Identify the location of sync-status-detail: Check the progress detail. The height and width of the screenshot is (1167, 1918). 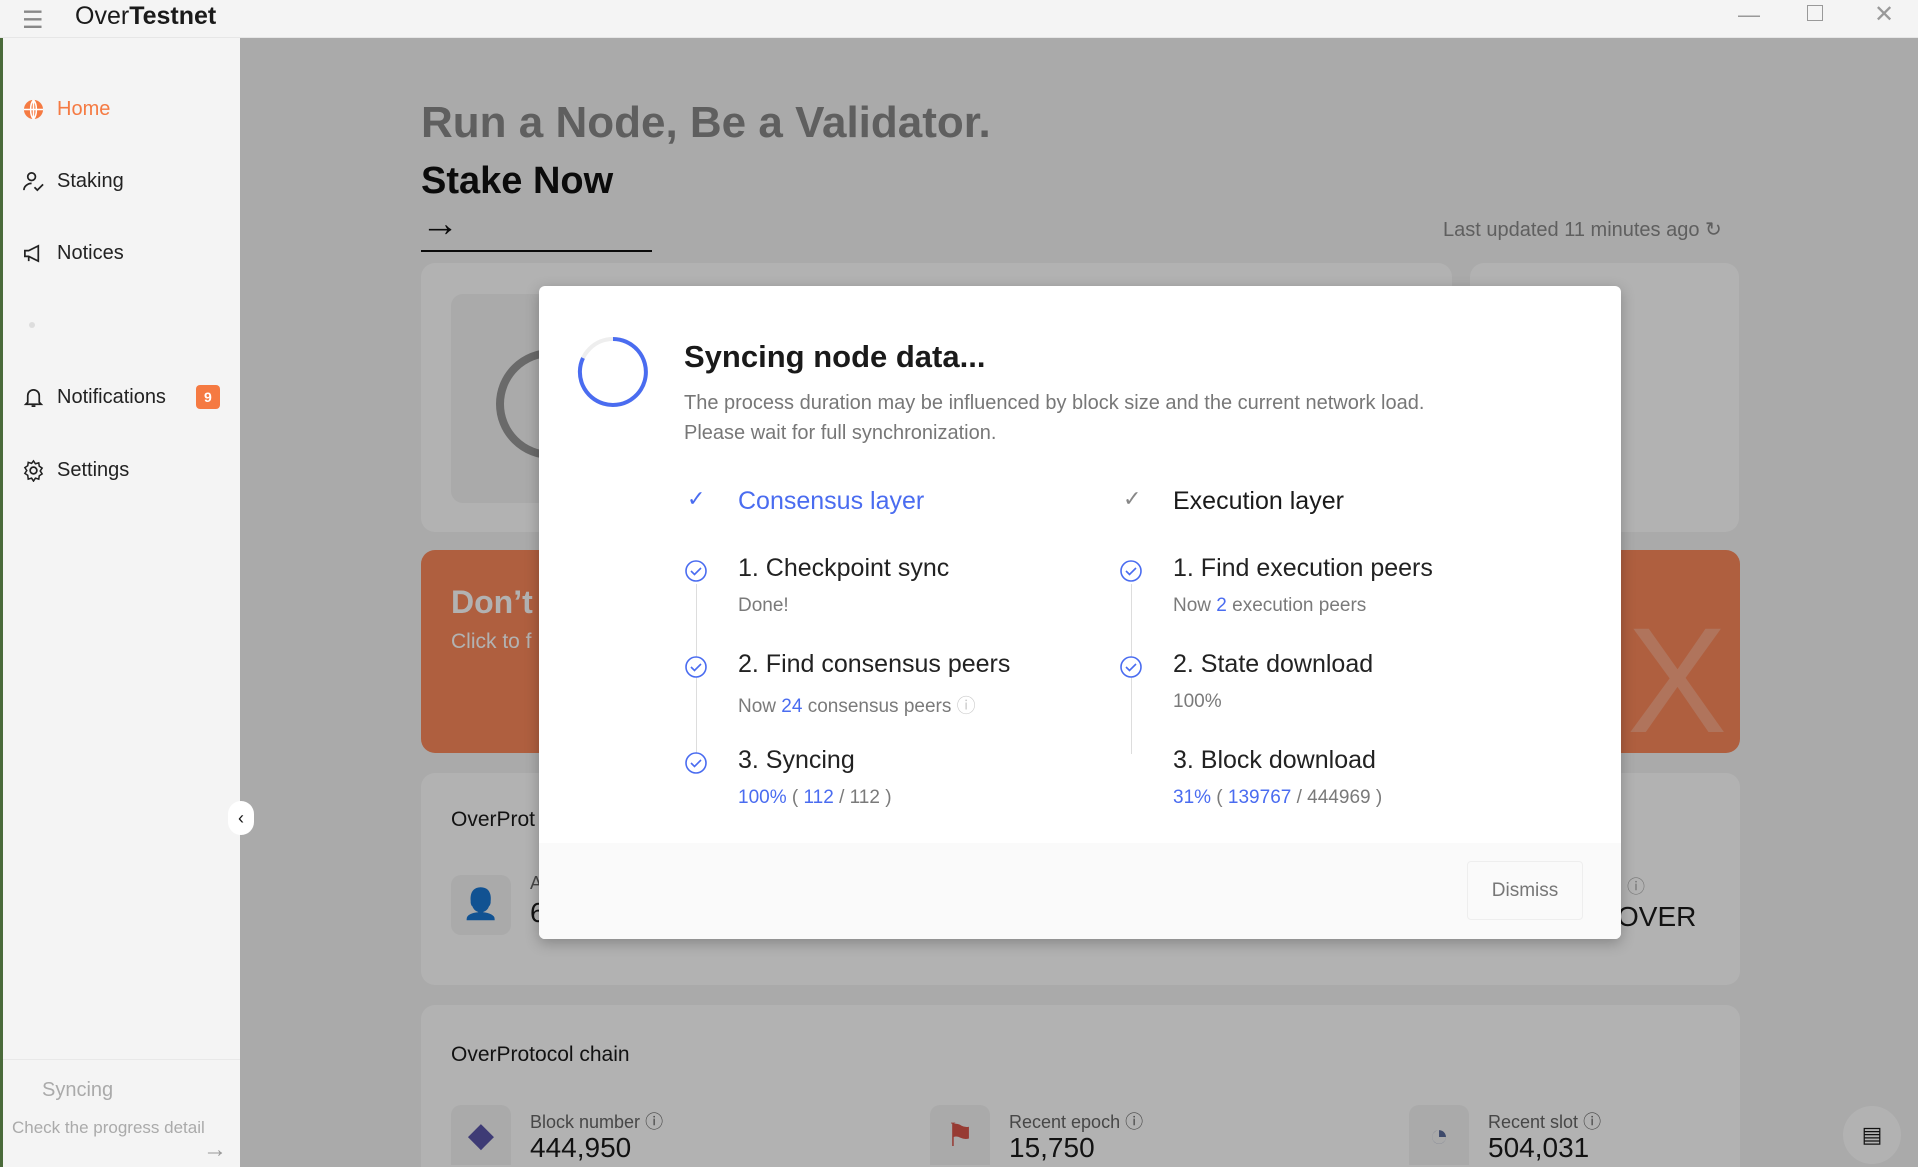
(108, 1128).